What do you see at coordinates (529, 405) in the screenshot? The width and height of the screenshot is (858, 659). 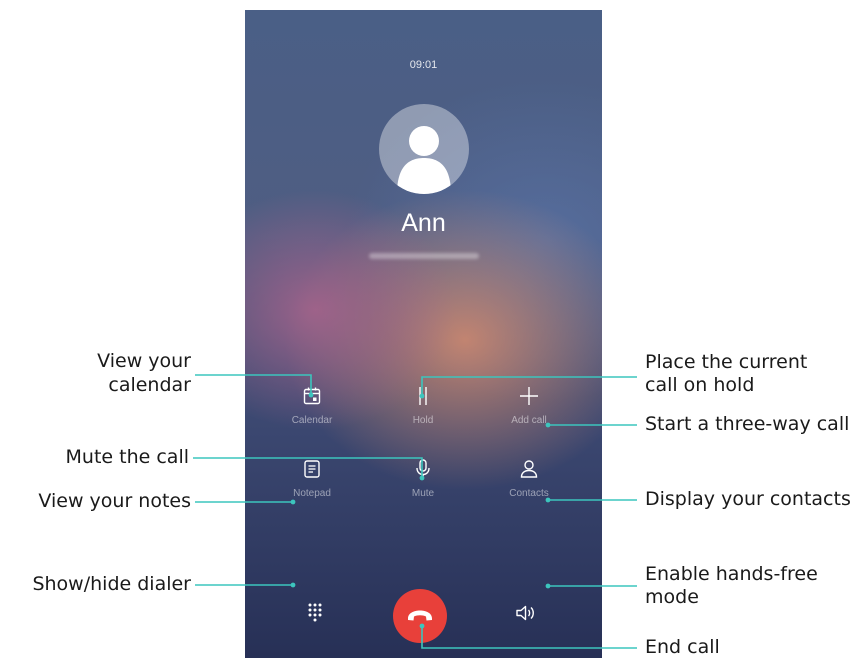 I see `add-call-button: Add call` at bounding box center [529, 405].